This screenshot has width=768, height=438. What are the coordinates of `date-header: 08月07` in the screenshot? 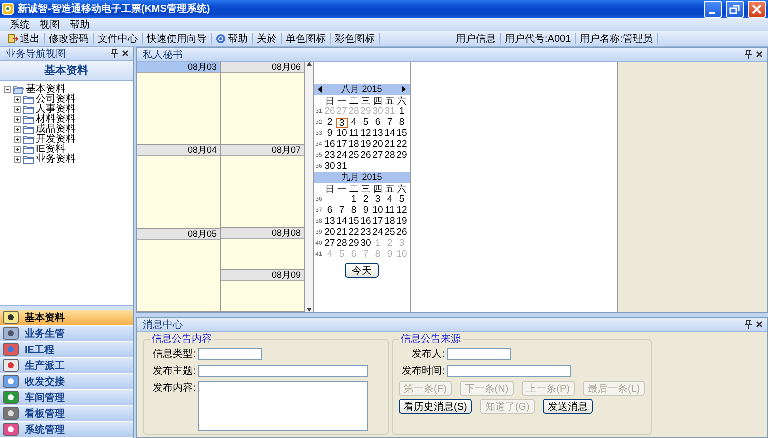 It's located at (262, 150).